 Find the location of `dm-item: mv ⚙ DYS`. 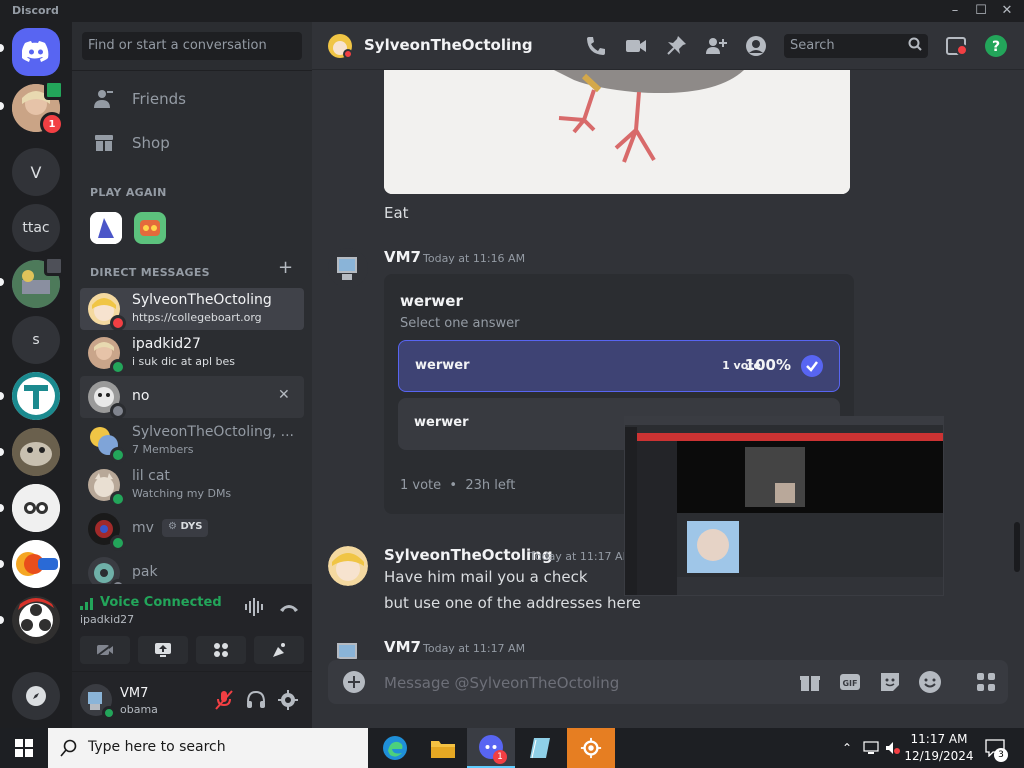

dm-item: mv ⚙ DYS is located at coordinates (192, 529).